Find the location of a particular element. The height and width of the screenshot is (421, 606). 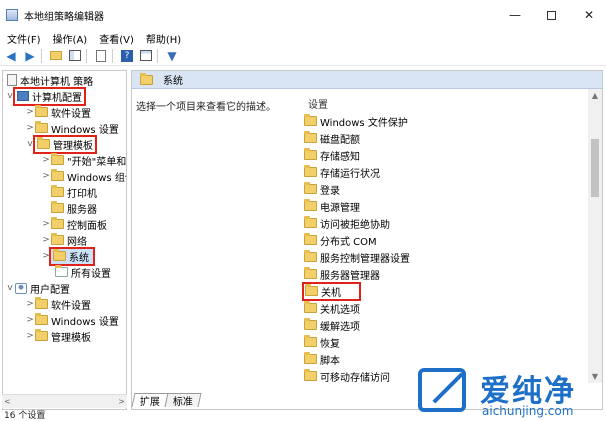

scroll-left-icon: < is located at coordinates (7, 401).